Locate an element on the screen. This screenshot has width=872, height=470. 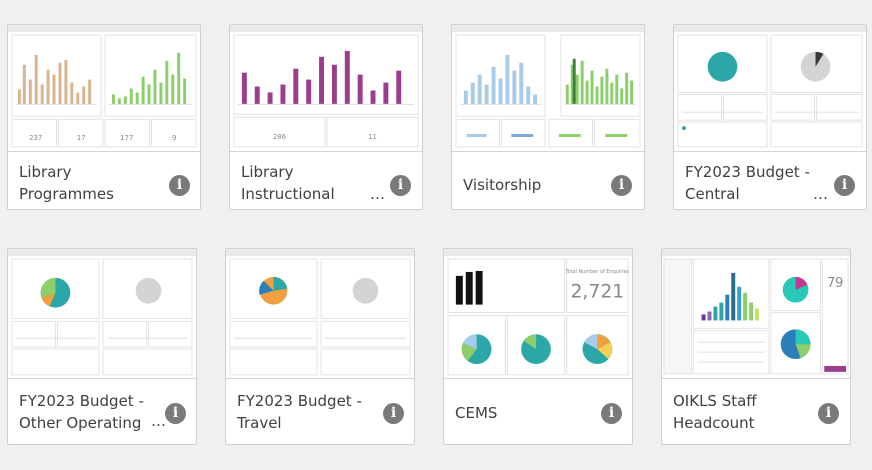
app-title-line1: OIKLS Staff is located at coordinates (715, 401).